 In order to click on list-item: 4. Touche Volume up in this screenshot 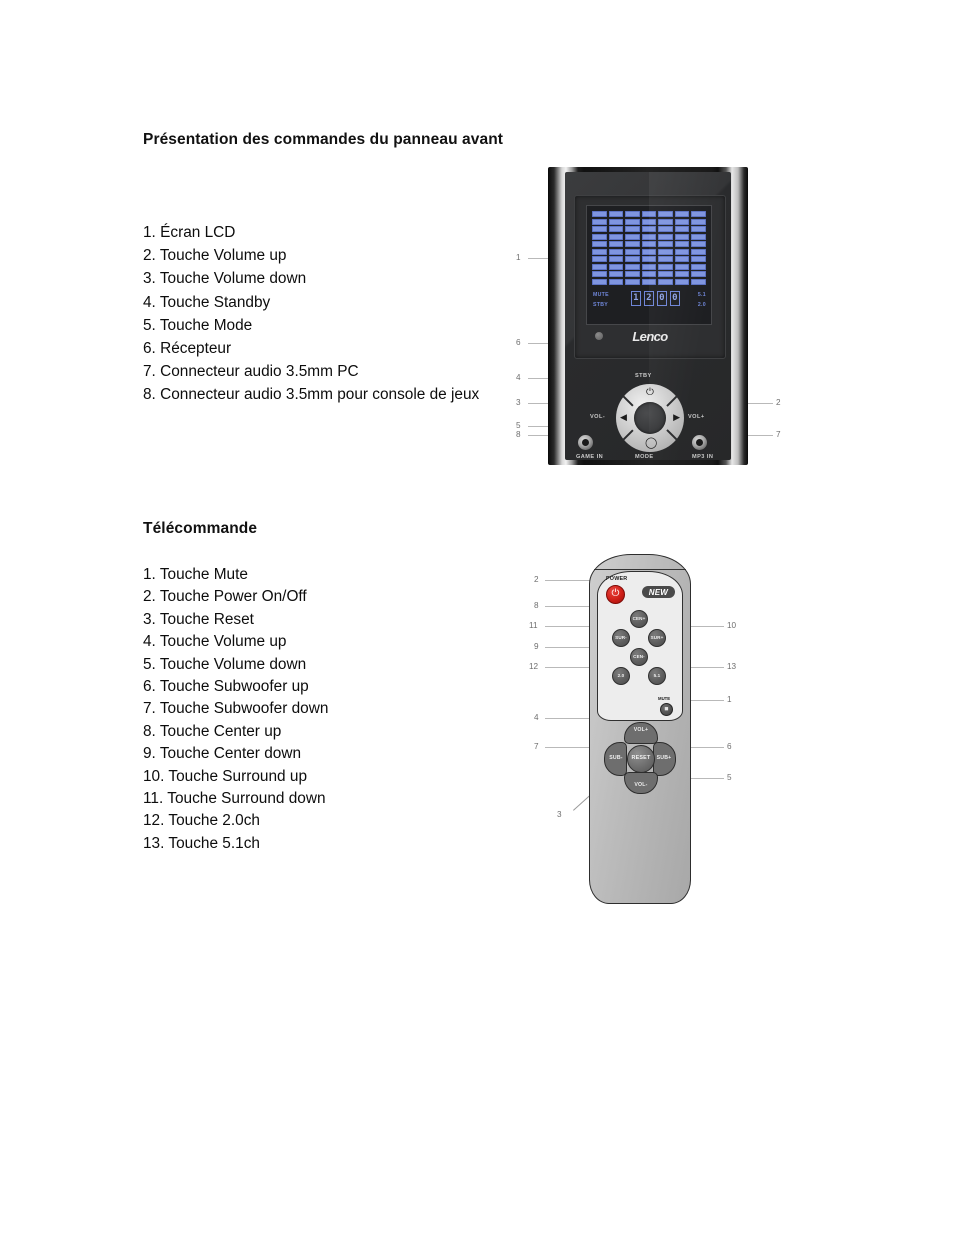, I will do `click(215, 642)`.